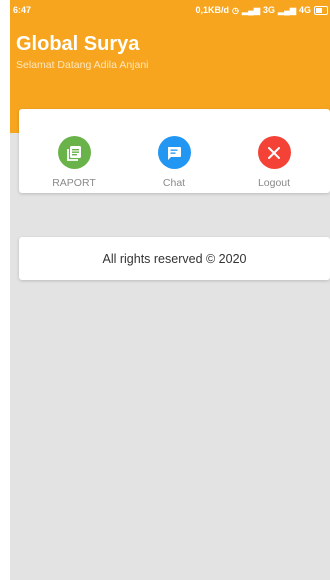 The height and width of the screenshot is (580, 330). I want to click on footer-card: All rights reserved © 2020, so click(174, 258).